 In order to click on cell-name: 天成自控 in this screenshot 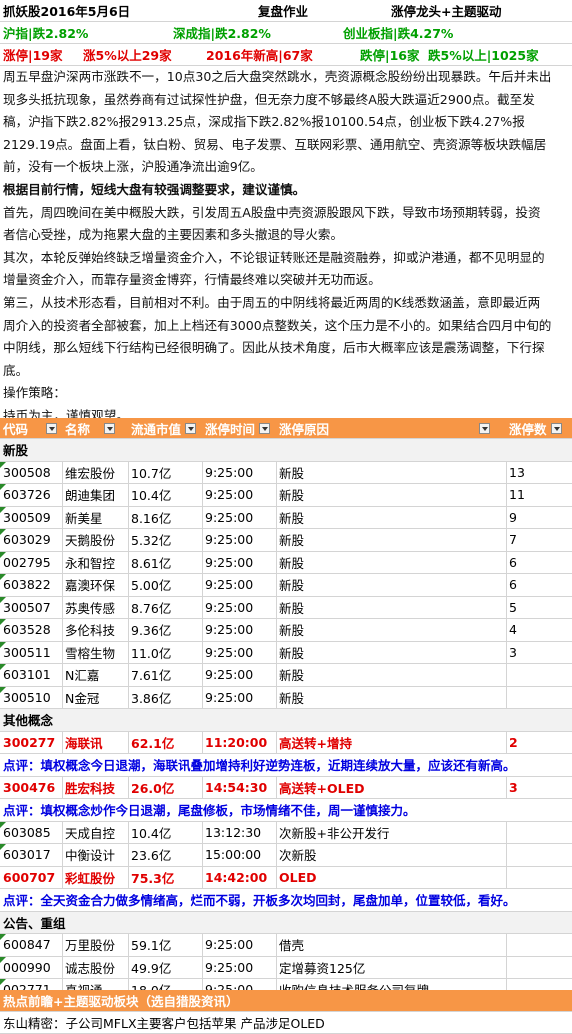, I will do `click(95, 833)`.